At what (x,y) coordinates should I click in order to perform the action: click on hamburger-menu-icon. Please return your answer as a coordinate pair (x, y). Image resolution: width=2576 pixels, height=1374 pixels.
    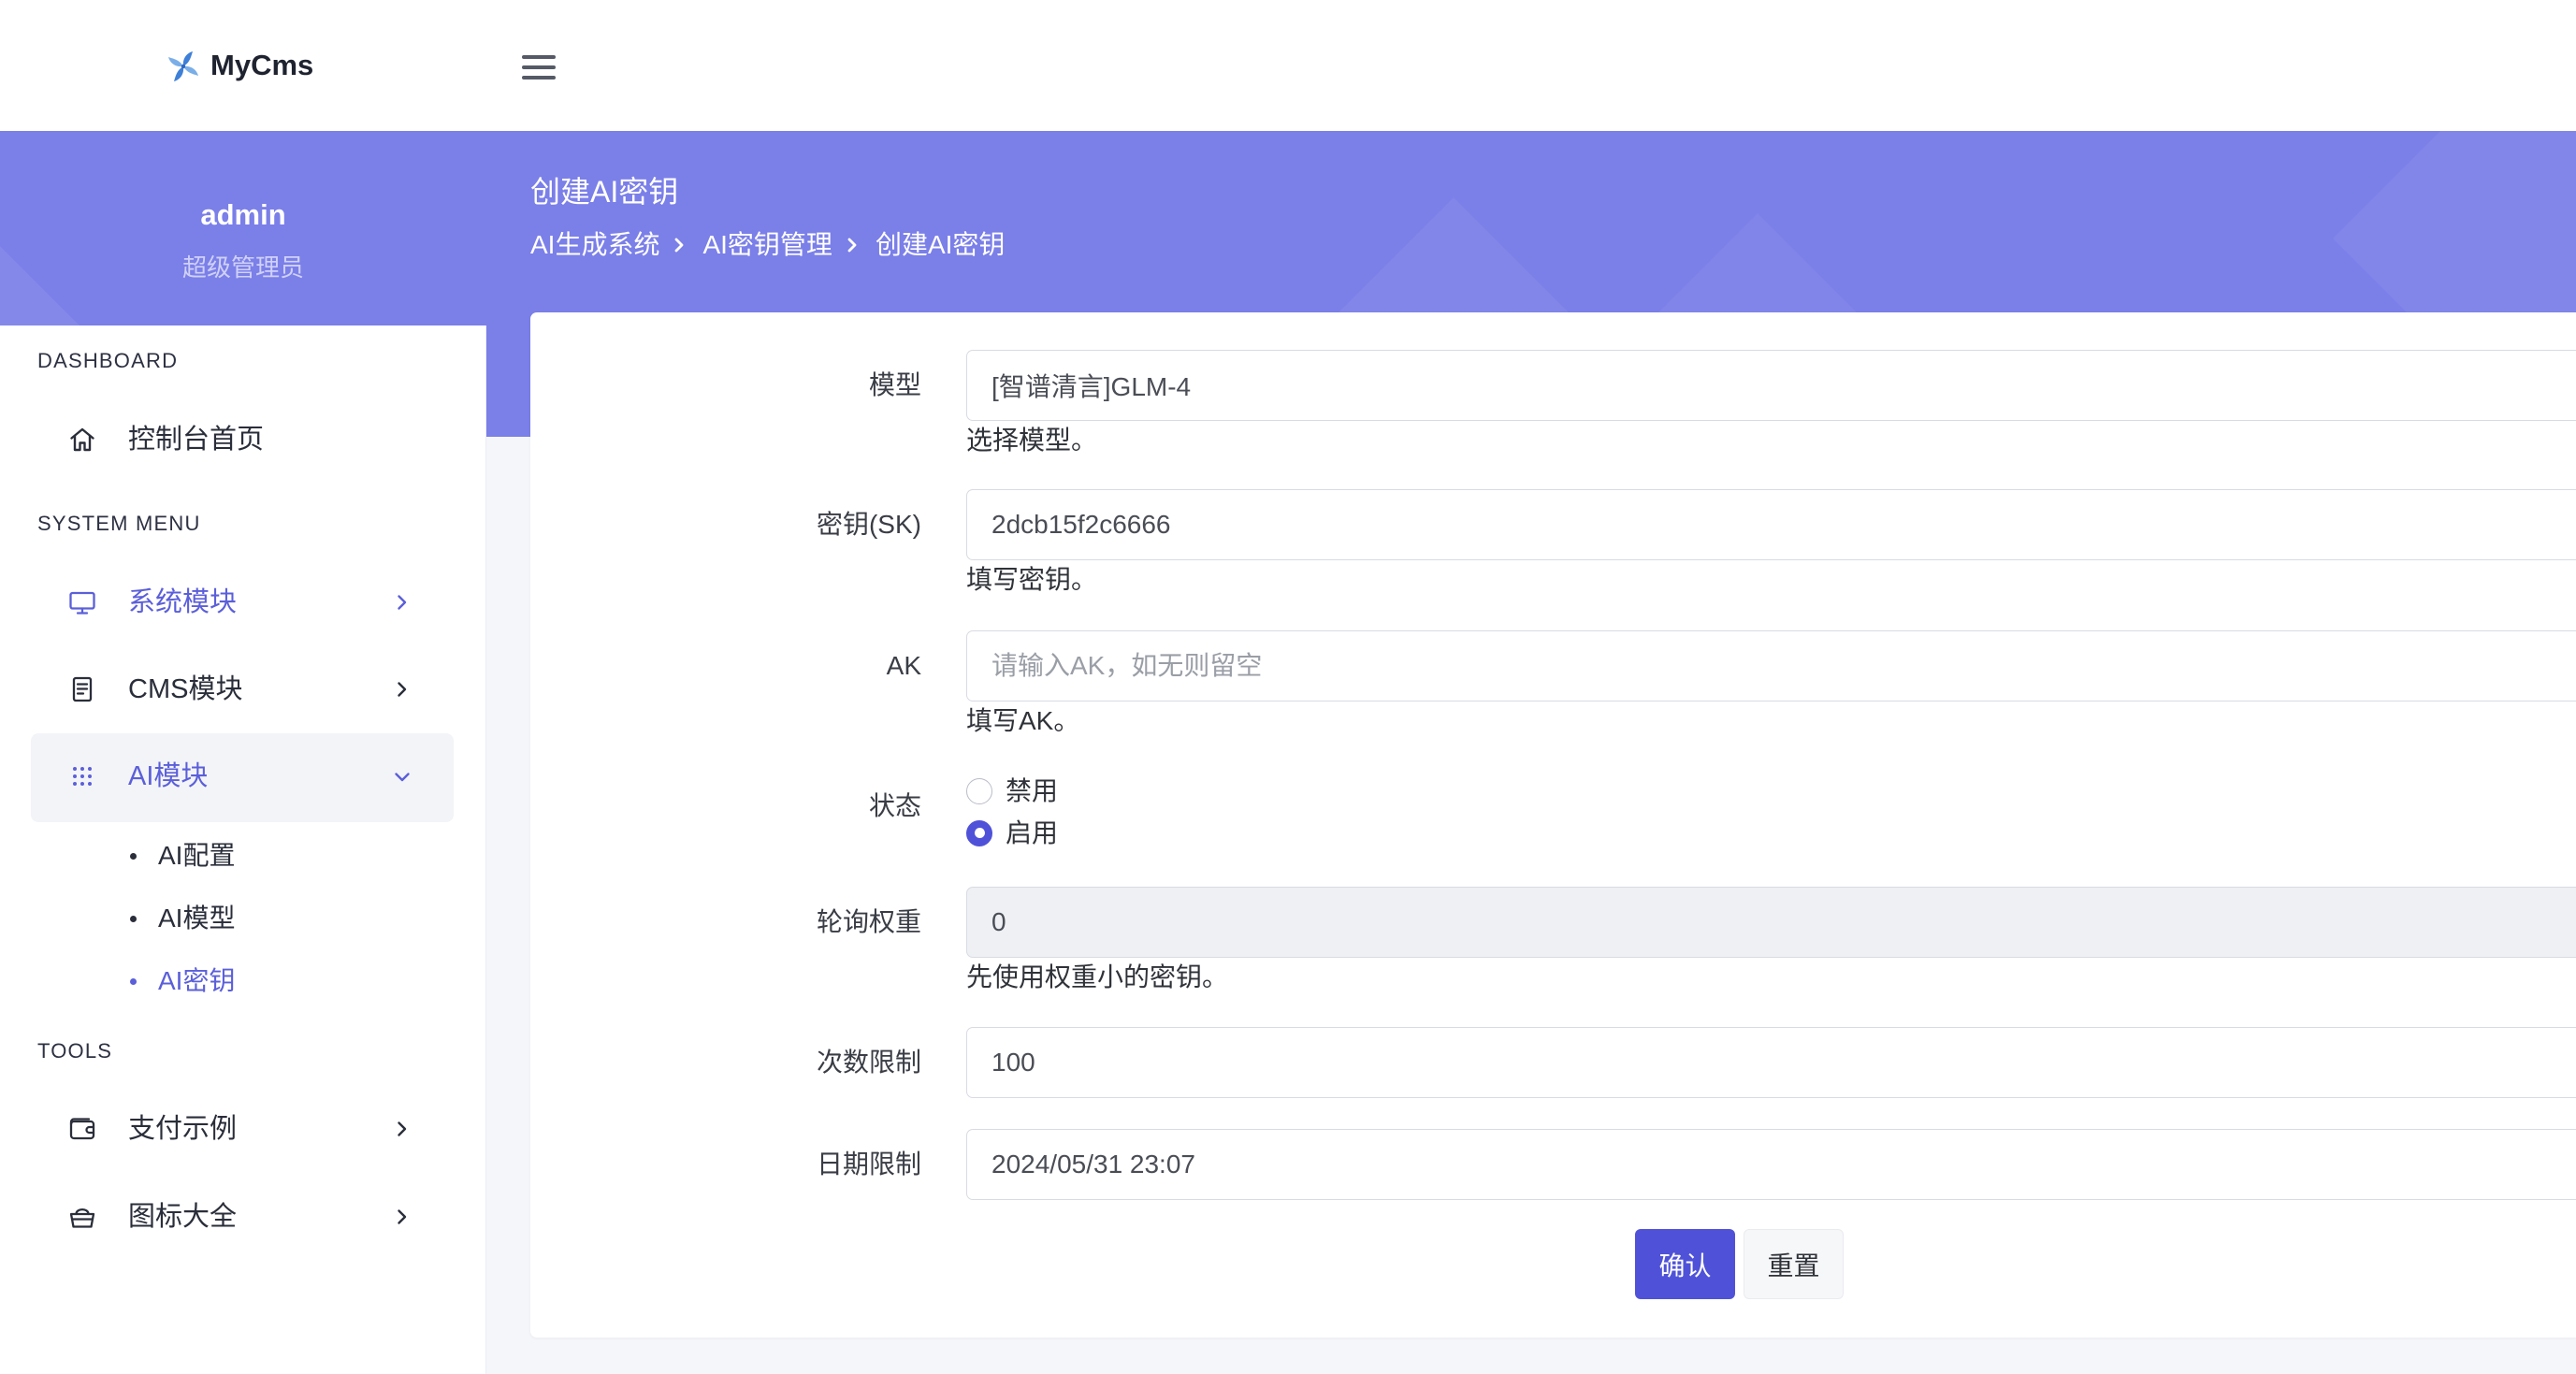
    Looking at the image, I should click on (539, 67).